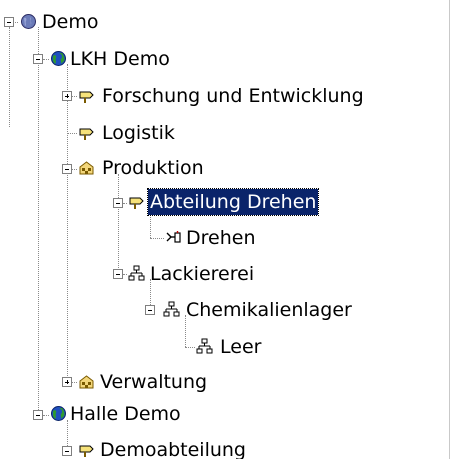 This screenshot has height=459, width=454. Describe the element at coordinates (125, 414) in the screenshot. I see `tree-node-halle-demo: Halle Demo` at that location.